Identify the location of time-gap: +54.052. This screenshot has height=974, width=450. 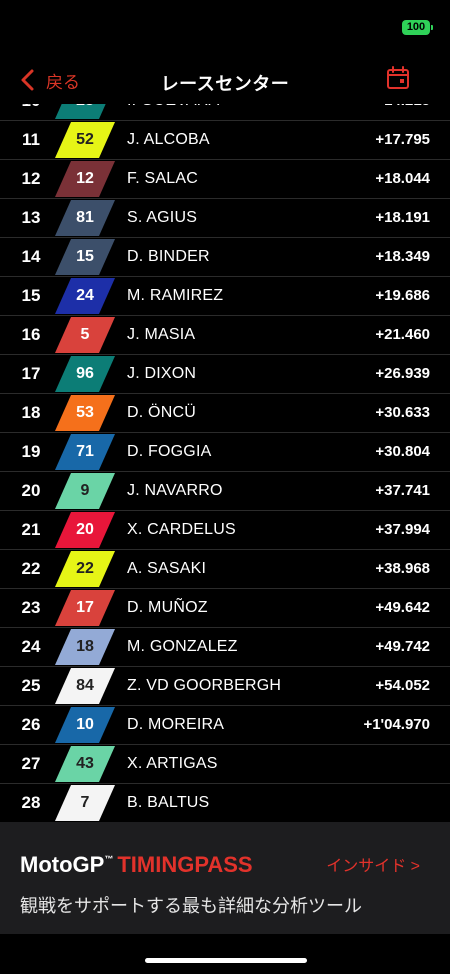
(402, 685).